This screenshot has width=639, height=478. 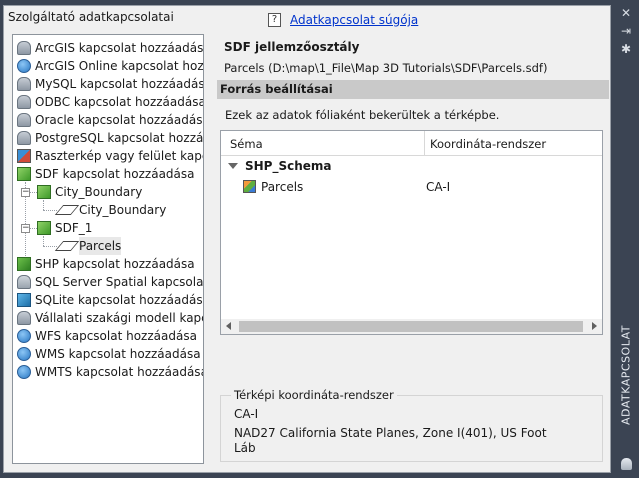 I want to click on tree-item-wms: WMS kapcsolat hozzáadása, so click(x=109, y=354).